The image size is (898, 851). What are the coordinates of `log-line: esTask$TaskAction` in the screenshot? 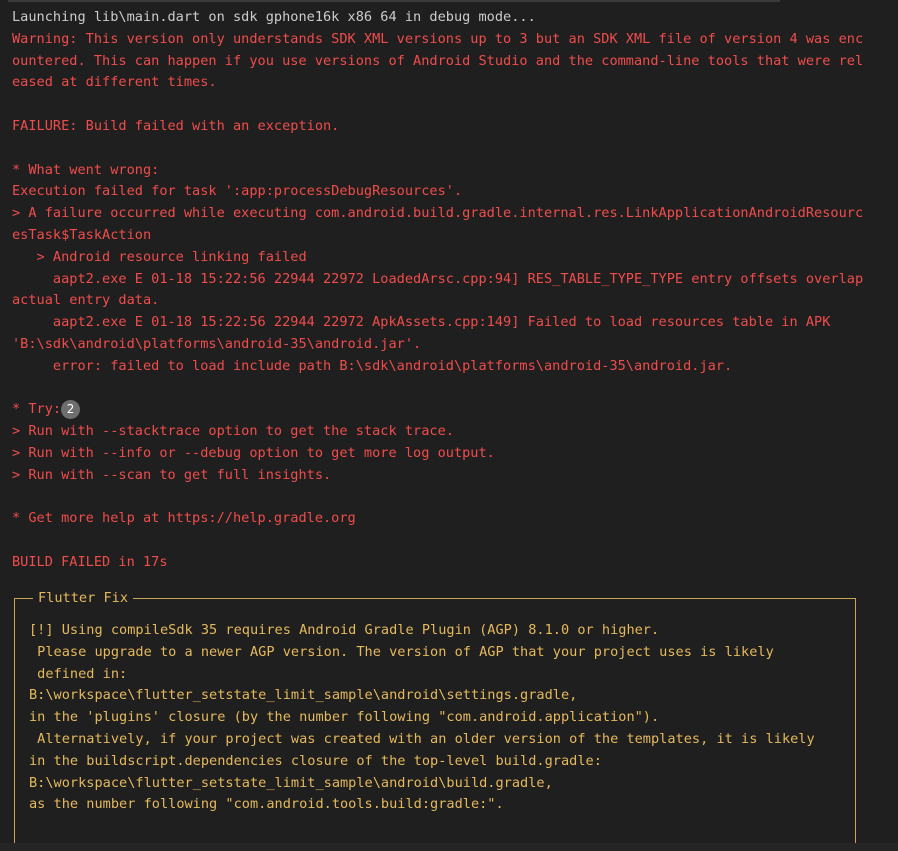 It's located at (82, 234).